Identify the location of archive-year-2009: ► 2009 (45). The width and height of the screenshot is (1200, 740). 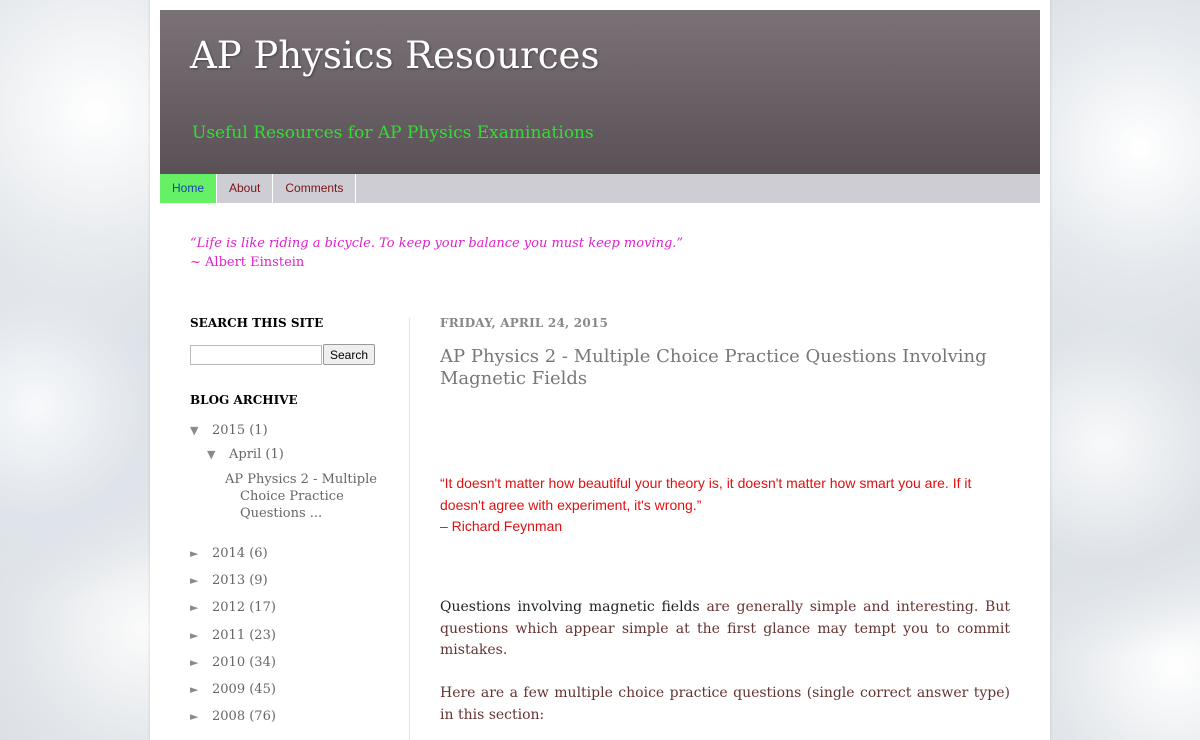
(233, 689).